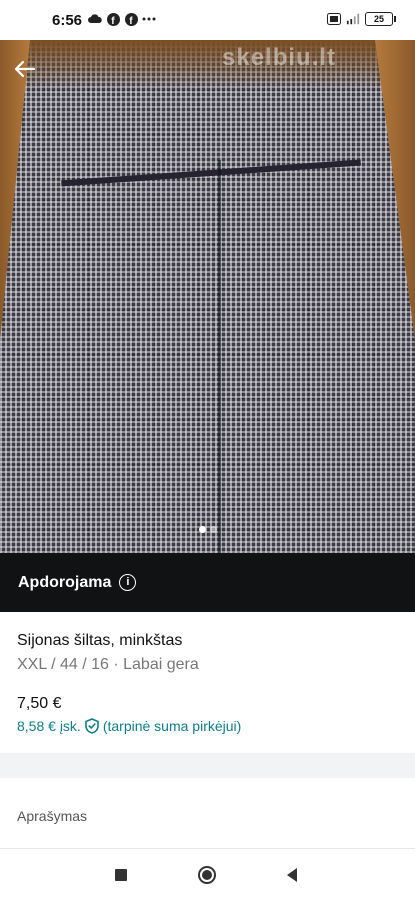 This screenshot has width=415, height=900. What do you see at coordinates (149, 19) in the screenshot?
I see `more-dots-icon` at bounding box center [149, 19].